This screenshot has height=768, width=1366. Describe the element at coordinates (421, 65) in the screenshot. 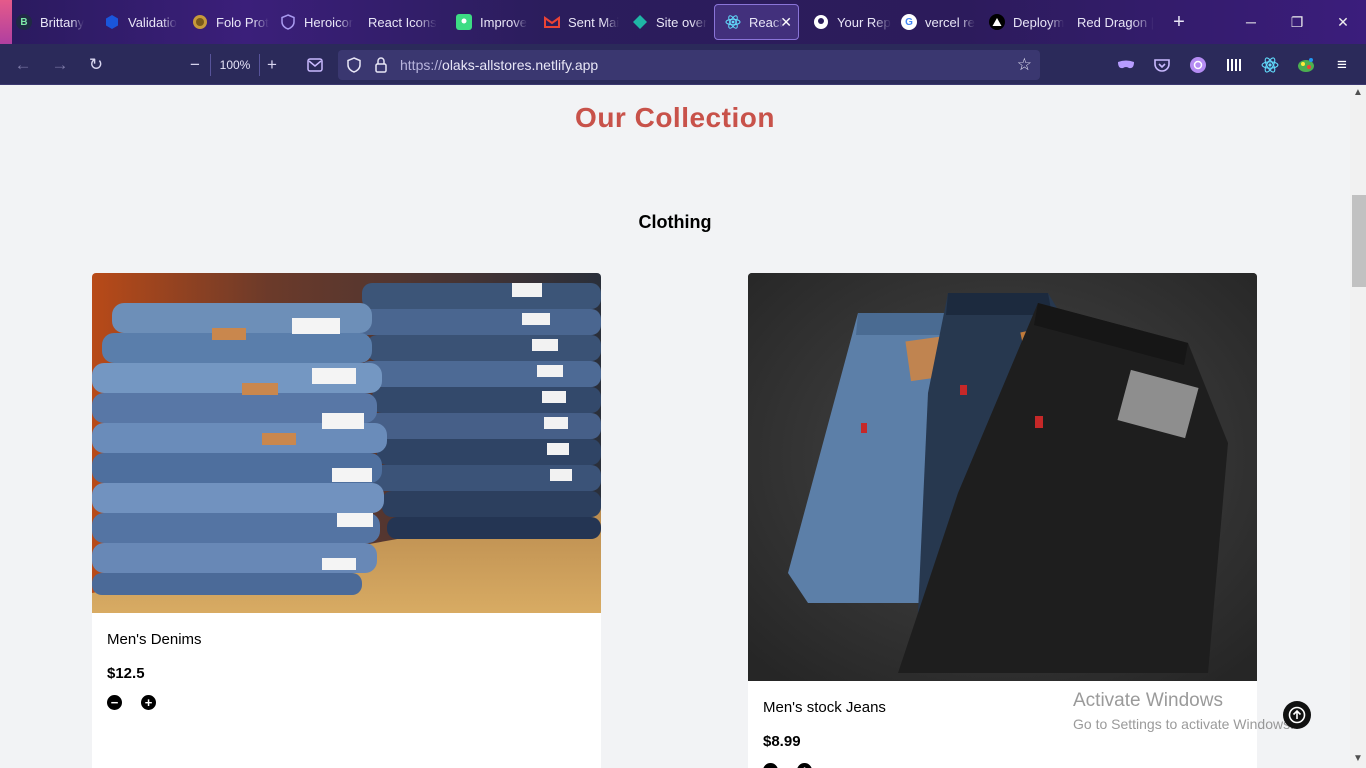

I see `url-protocol: https://` at that location.